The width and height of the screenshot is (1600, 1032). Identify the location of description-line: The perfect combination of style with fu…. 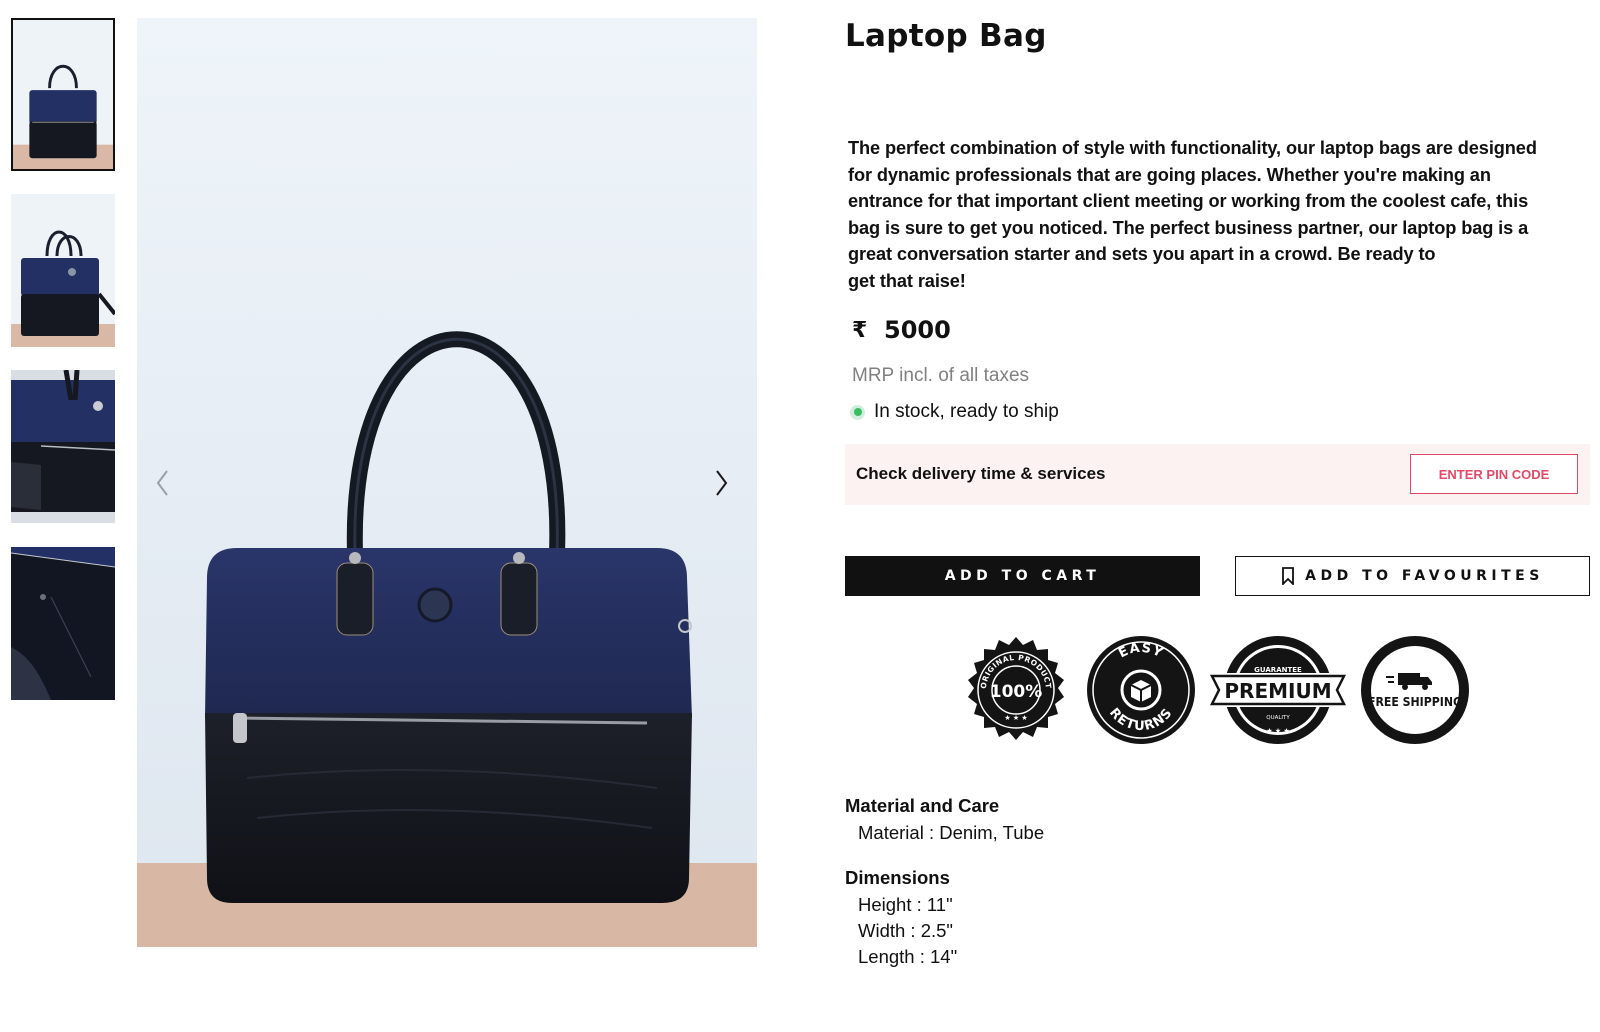
(1192, 148).